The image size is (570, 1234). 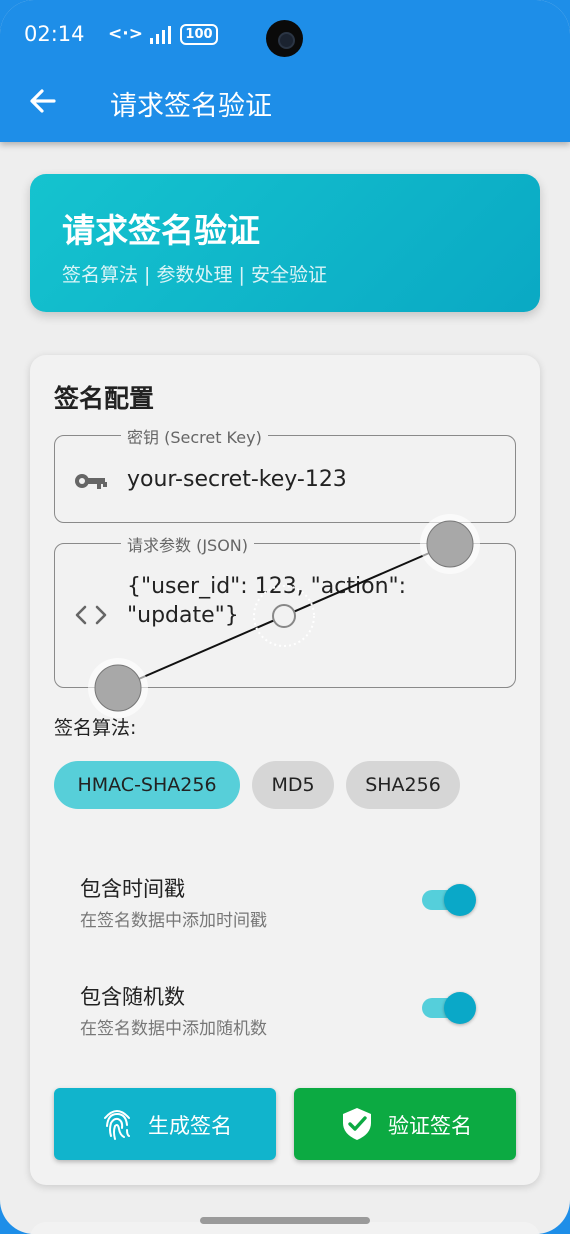 I want to click on config-title: 签名配置, so click(x=104, y=398).